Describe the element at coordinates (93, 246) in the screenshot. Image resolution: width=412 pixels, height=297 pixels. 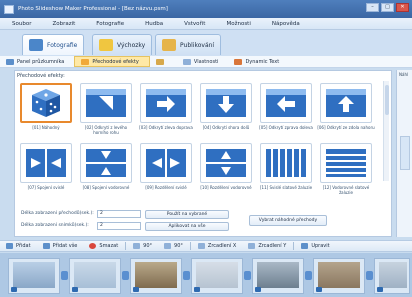
I see `delete-icon` at that location.